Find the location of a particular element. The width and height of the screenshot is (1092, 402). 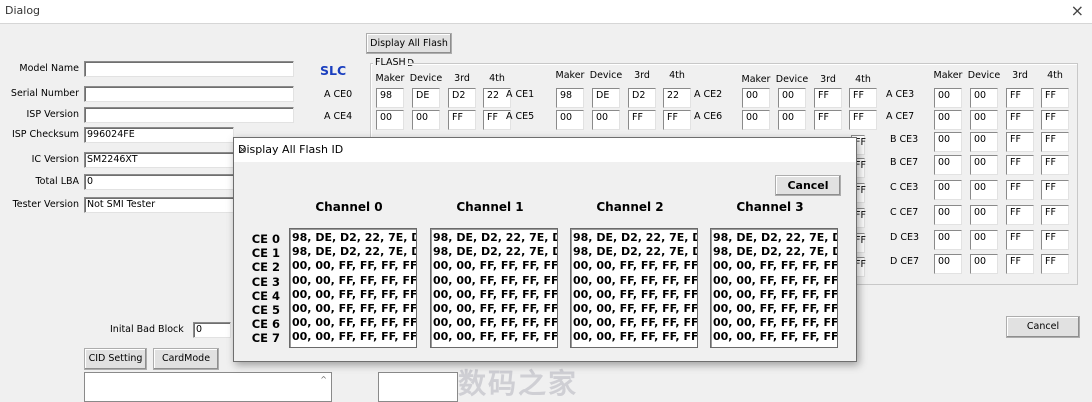

dialog-cancel-button: Cancel is located at coordinates (808, 185).